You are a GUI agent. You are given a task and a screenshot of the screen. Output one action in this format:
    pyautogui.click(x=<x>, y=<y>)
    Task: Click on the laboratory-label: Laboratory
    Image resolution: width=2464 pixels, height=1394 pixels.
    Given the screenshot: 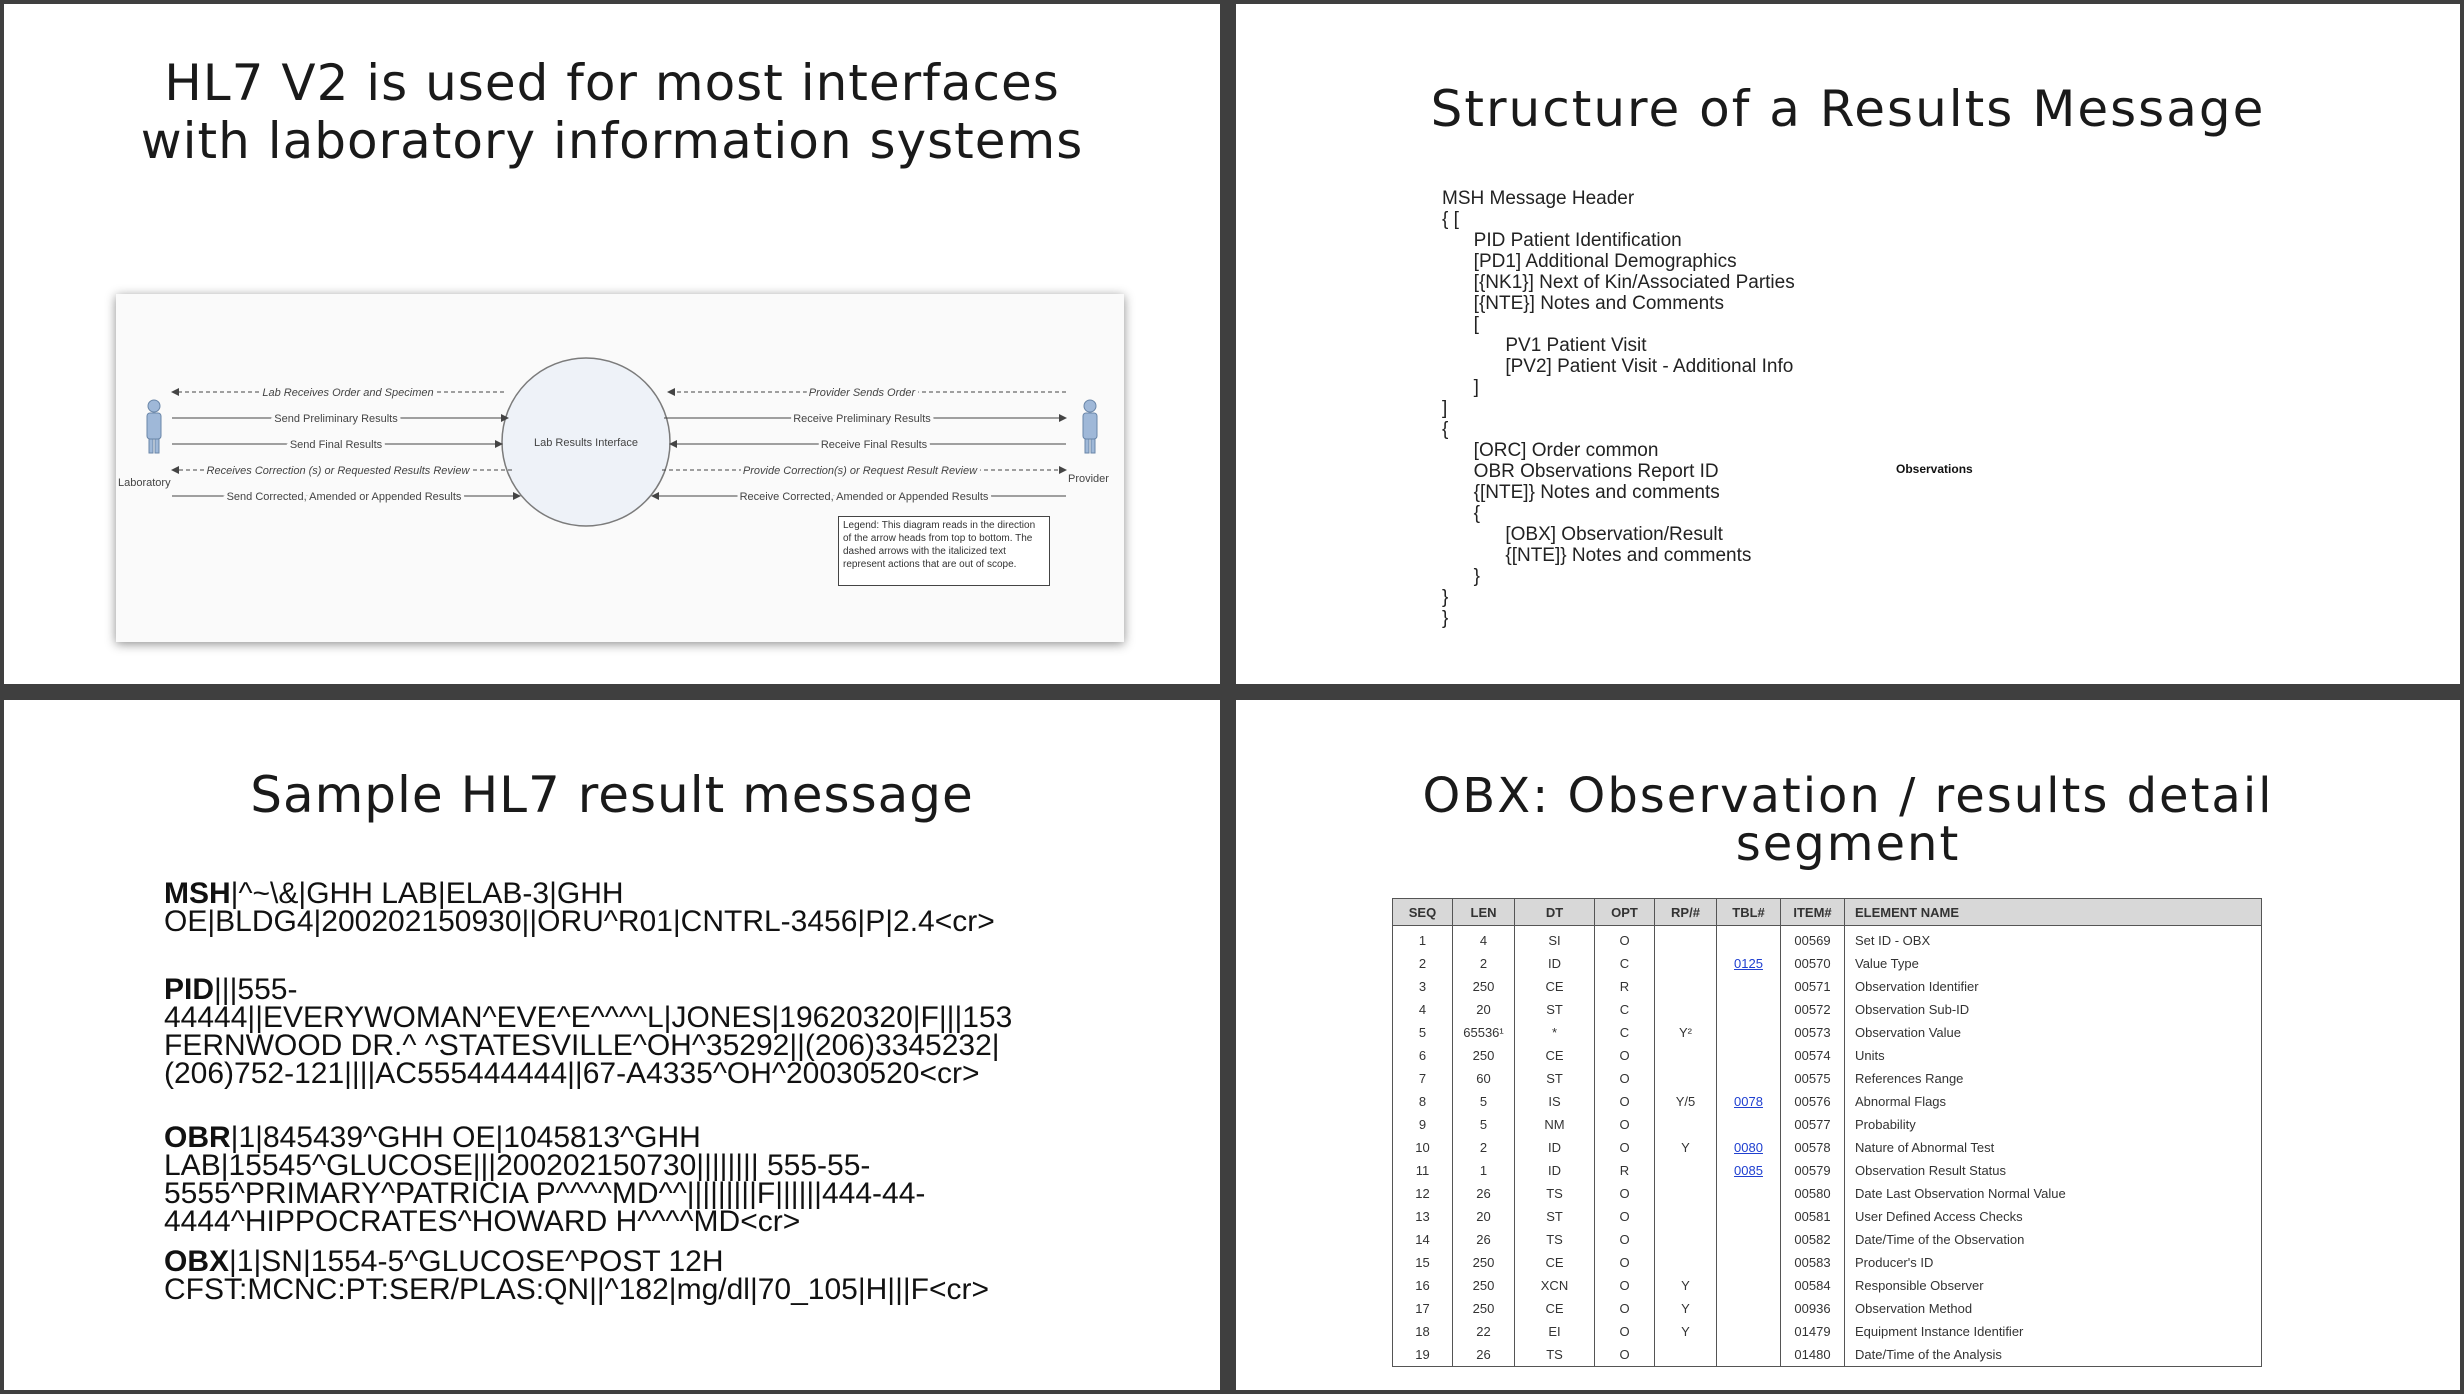 What is the action you would take?
    pyautogui.click(x=144, y=483)
    